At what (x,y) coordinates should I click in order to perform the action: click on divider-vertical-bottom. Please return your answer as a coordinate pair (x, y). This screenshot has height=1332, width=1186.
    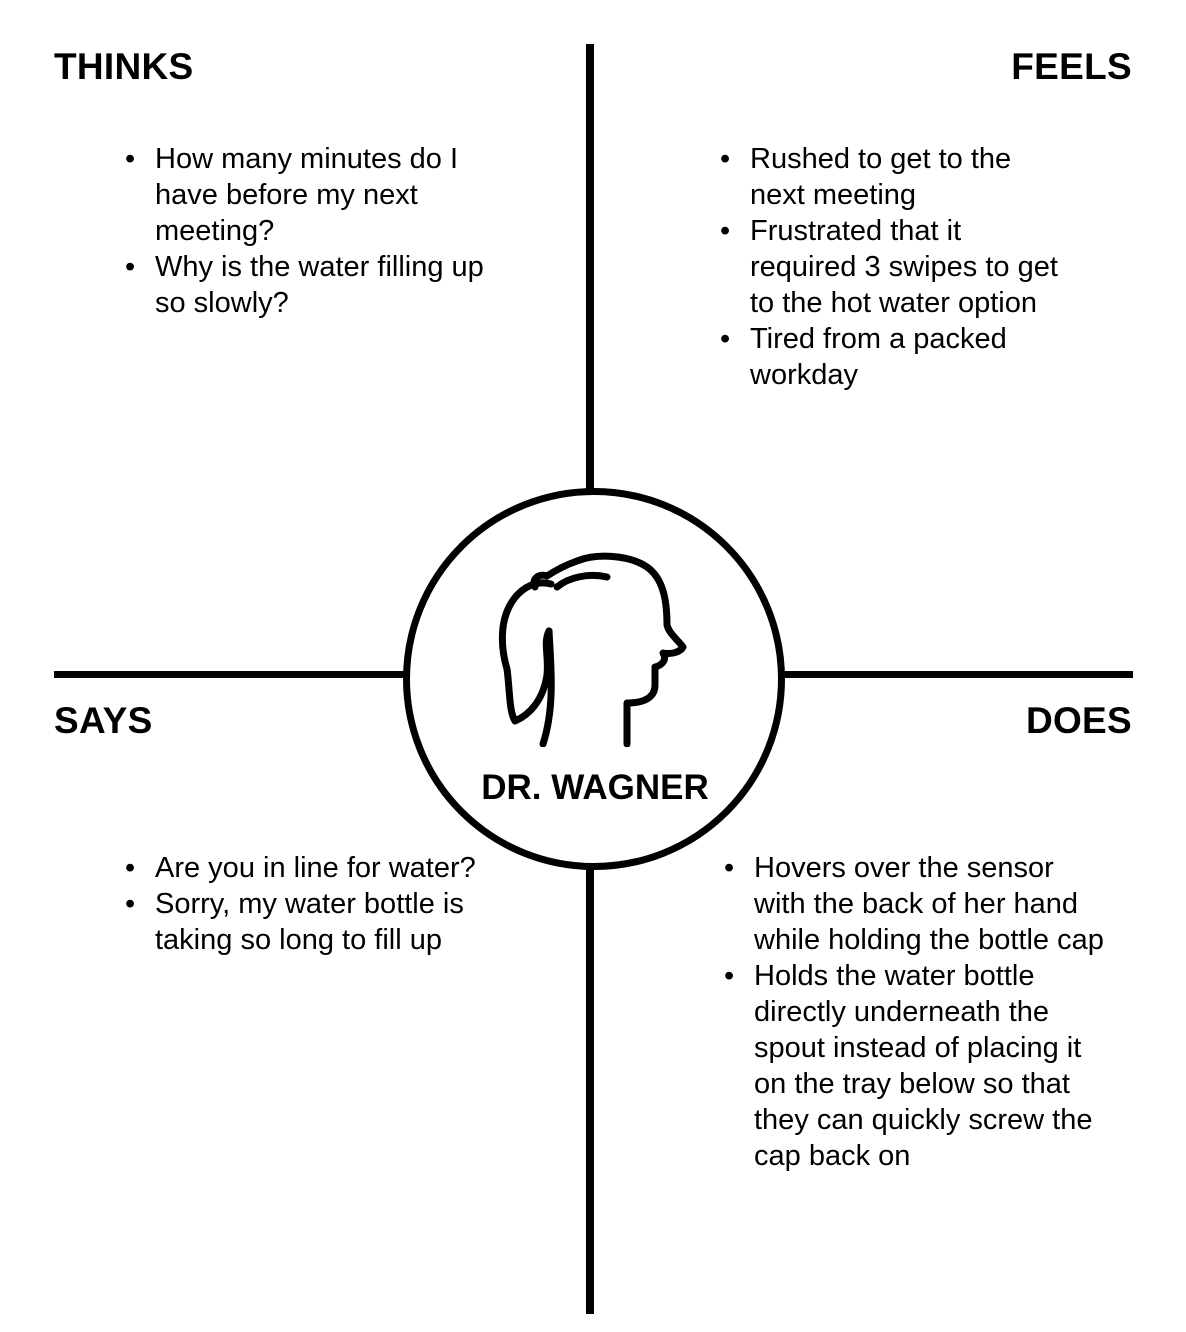
    Looking at the image, I should click on (590, 1088).